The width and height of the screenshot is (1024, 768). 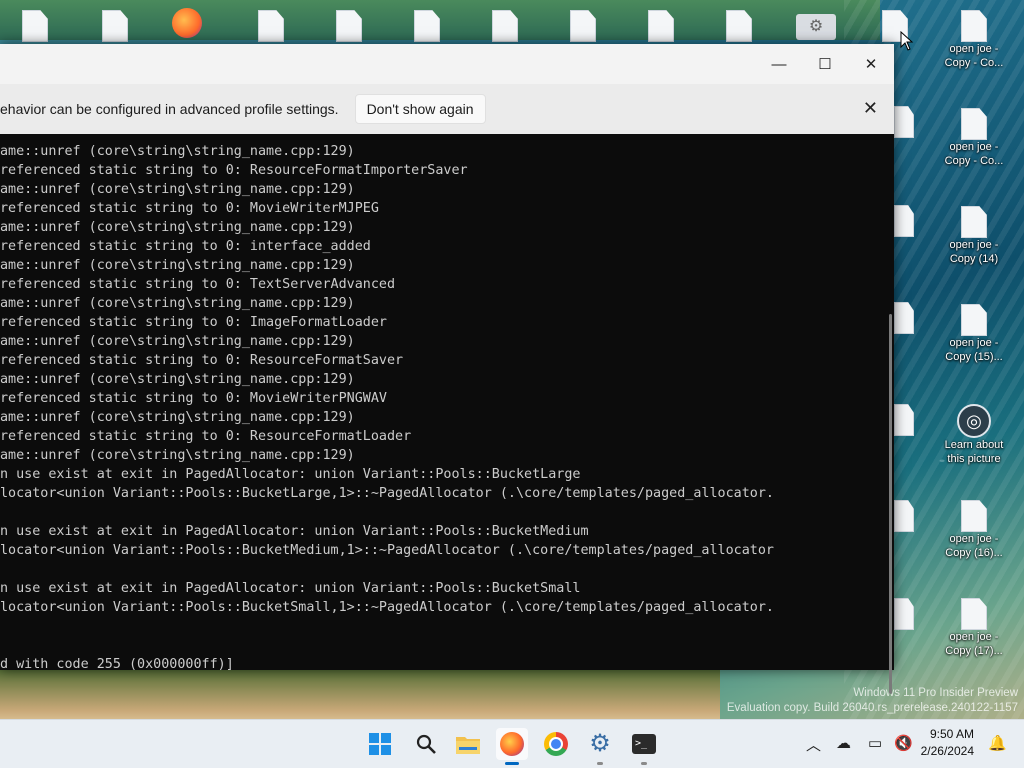 What do you see at coordinates (825, 64) in the screenshot?
I see `maximize-button: ☐` at bounding box center [825, 64].